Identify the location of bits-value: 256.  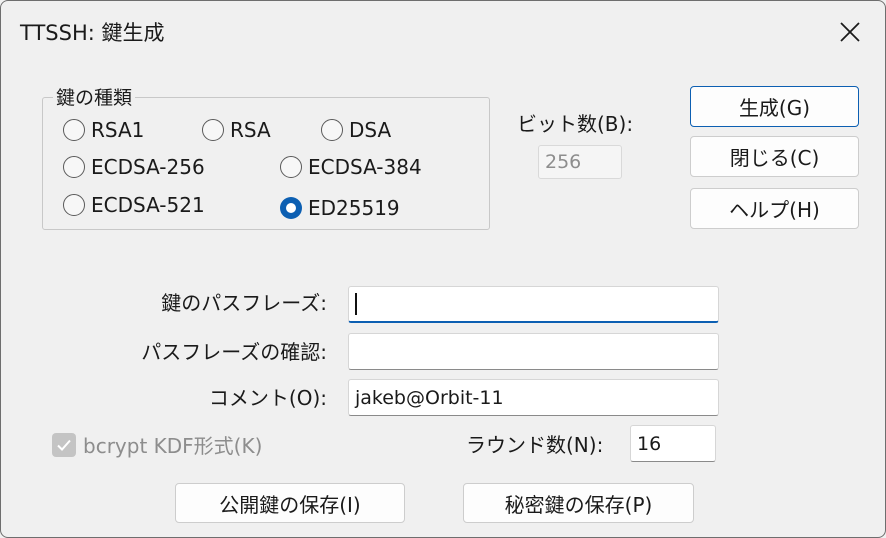
(563, 162).